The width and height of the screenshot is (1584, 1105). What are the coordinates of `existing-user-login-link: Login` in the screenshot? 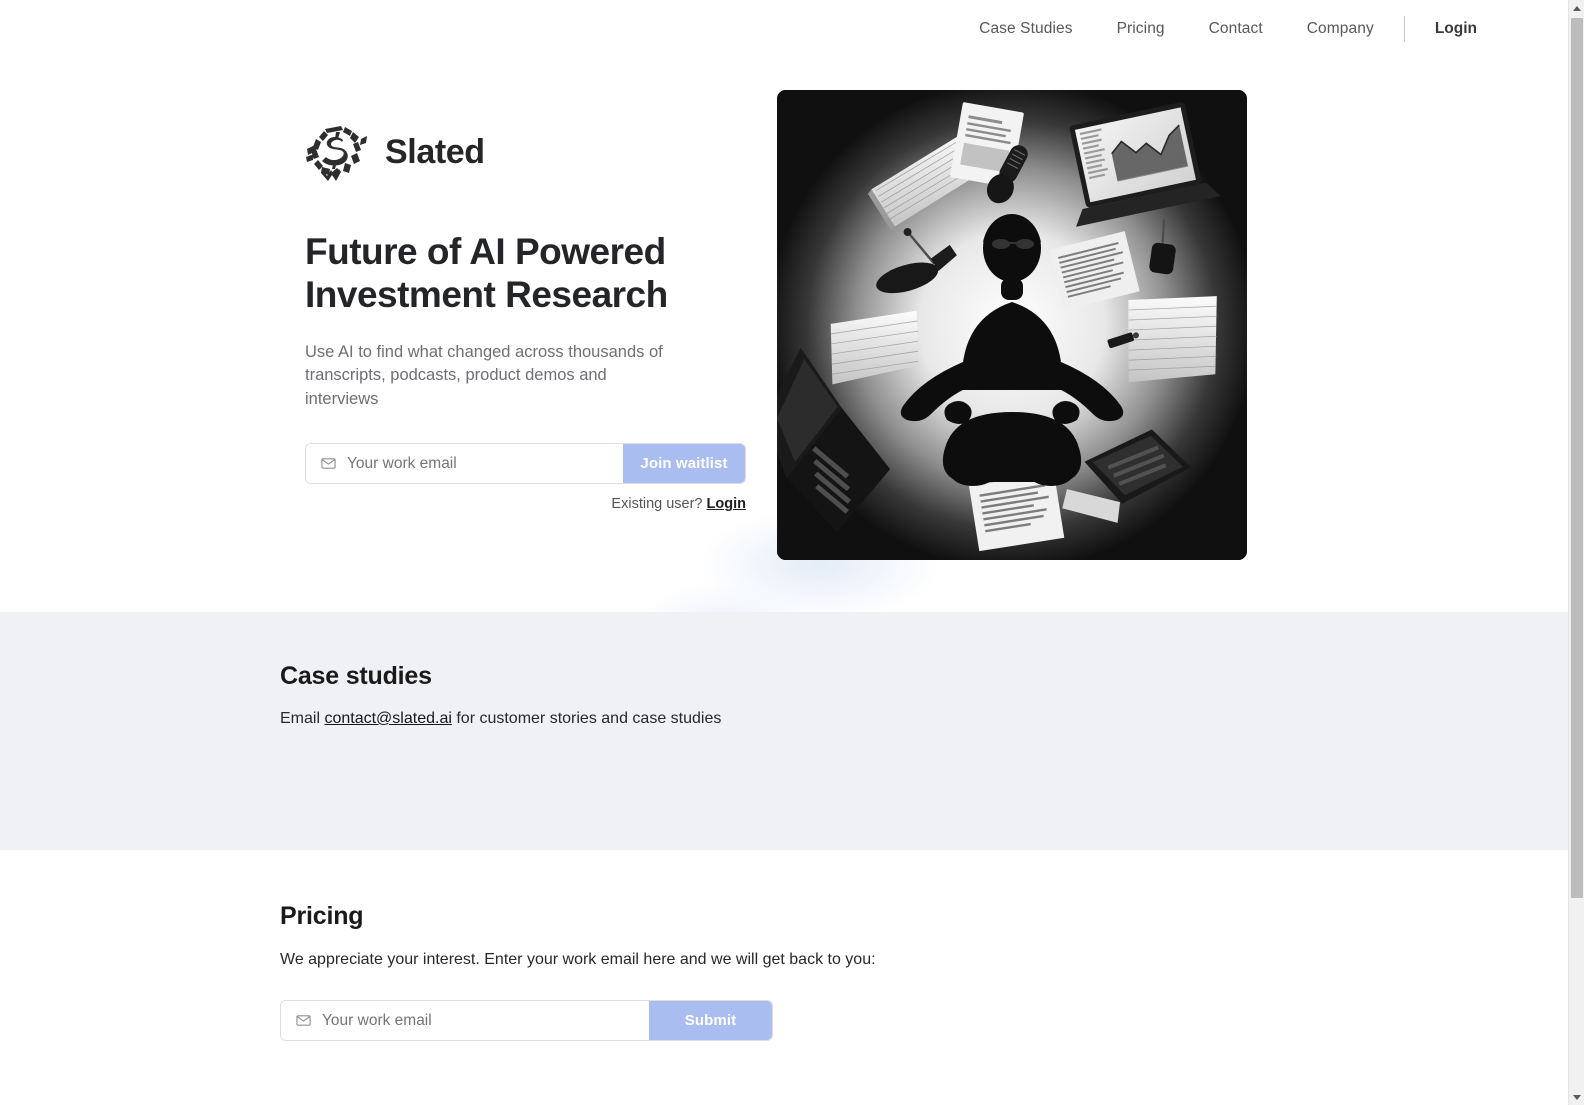 It's located at (726, 504).